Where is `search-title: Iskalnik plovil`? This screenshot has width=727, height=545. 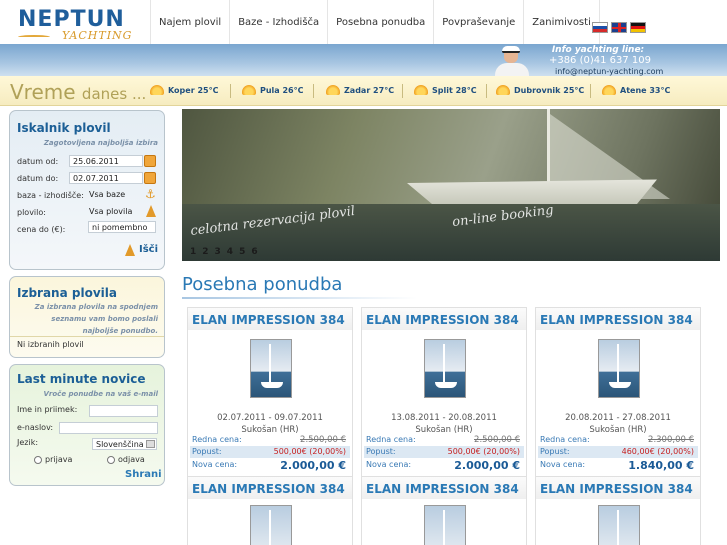
search-title: Iskalnik plovil is located at coordinates (64, 128).